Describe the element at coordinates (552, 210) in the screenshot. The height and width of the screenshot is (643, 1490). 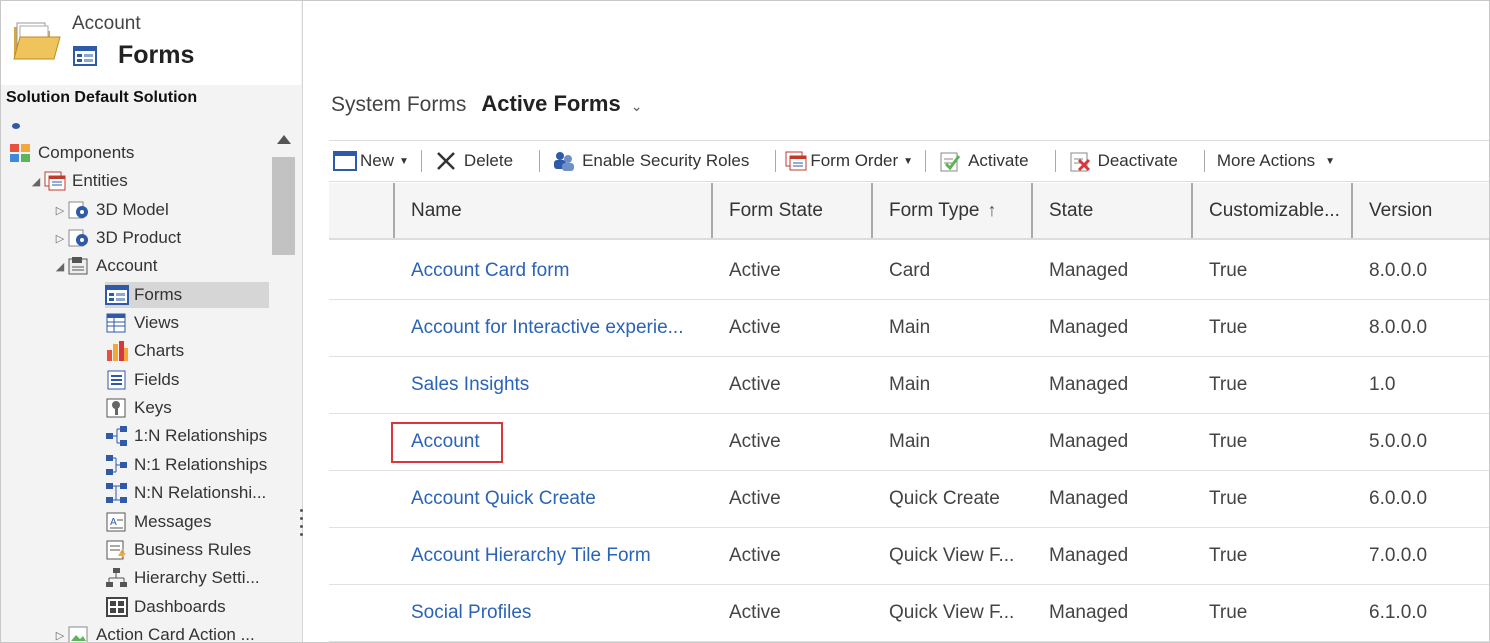
I see `column-header-name: Name` at that location.